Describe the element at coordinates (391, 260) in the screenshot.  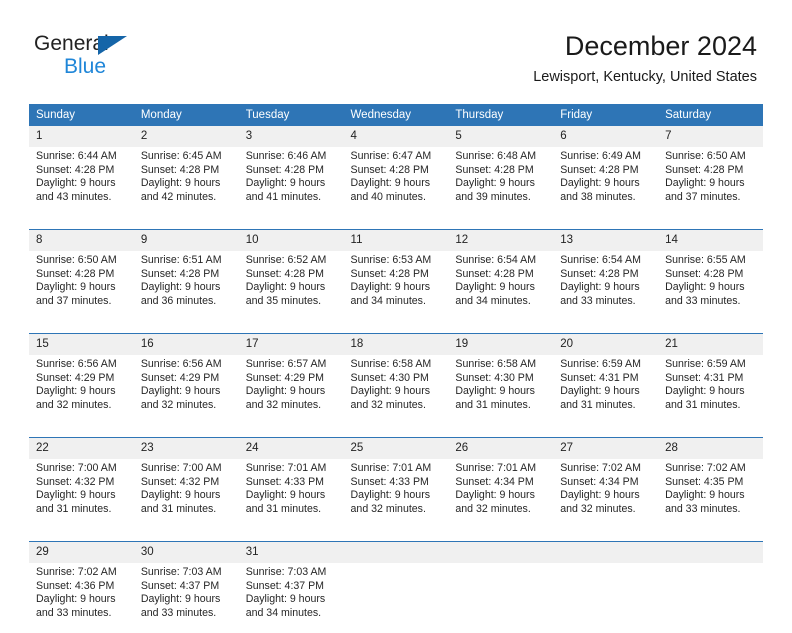
I see `sunrise-text: Sunrise: 6:53 AM` at that location.